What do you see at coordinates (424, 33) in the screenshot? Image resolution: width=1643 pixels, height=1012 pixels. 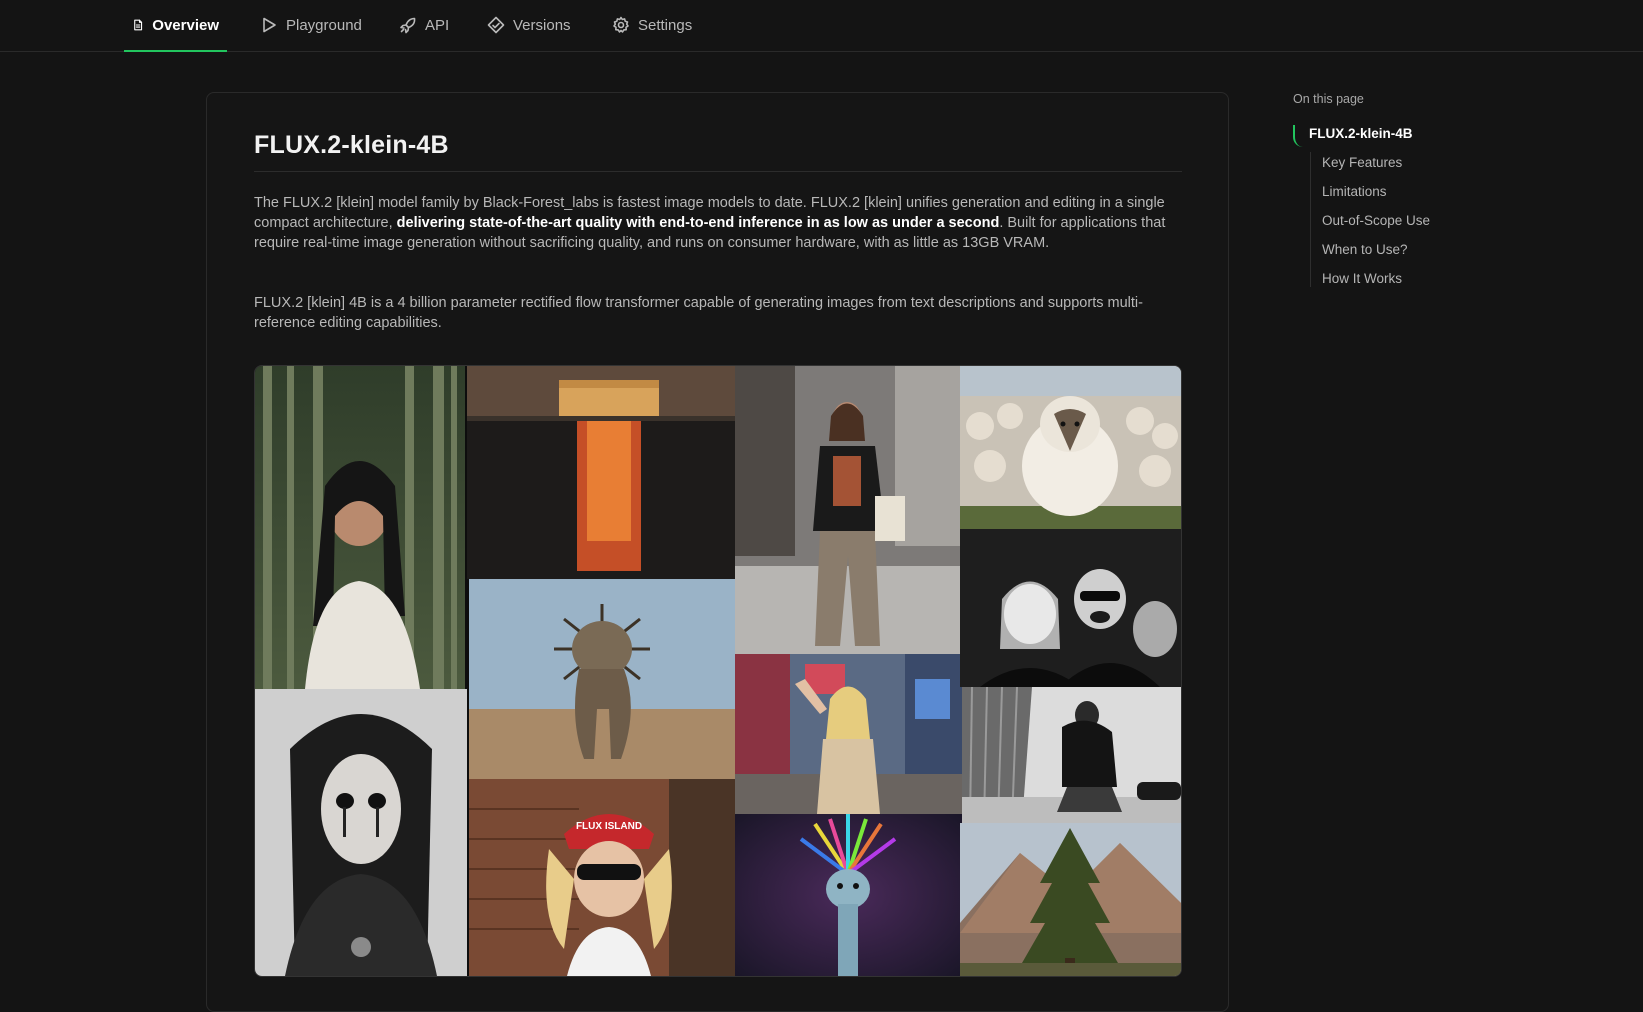 I see `tab-api: API` at bounding box center [424, 33].